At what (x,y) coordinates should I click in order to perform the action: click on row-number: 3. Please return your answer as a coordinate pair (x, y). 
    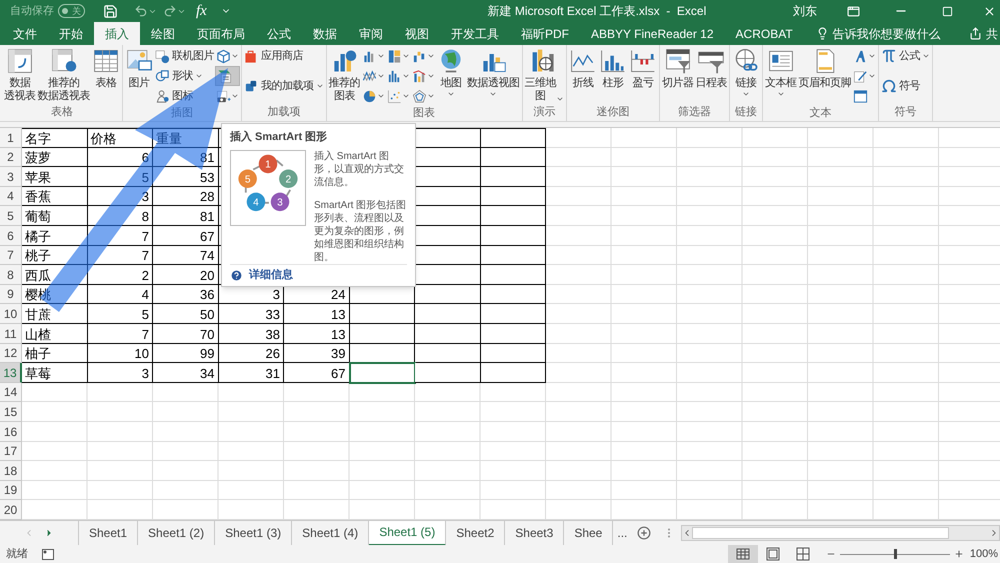
    Looking at the image, I should click on (11, 177).